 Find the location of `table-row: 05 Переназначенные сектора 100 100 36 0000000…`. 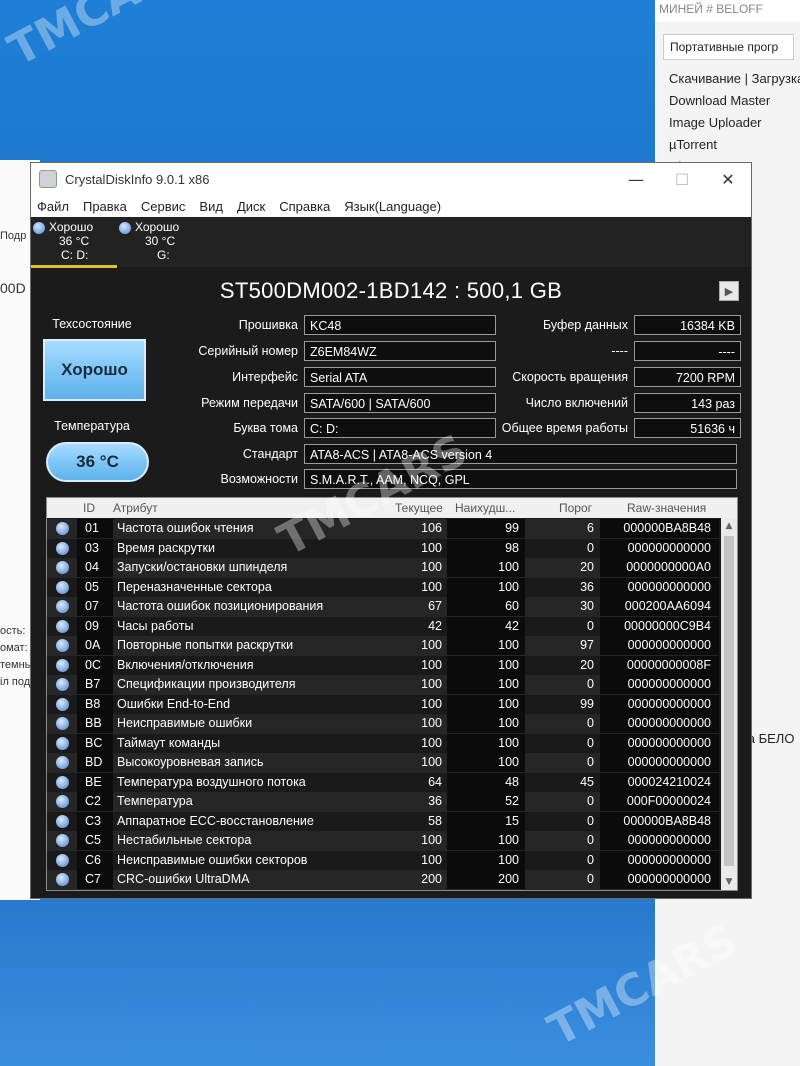

table-row: 05 Переназначенные сектора 100 100 36 0000000… is located at coordinates (383, 587).